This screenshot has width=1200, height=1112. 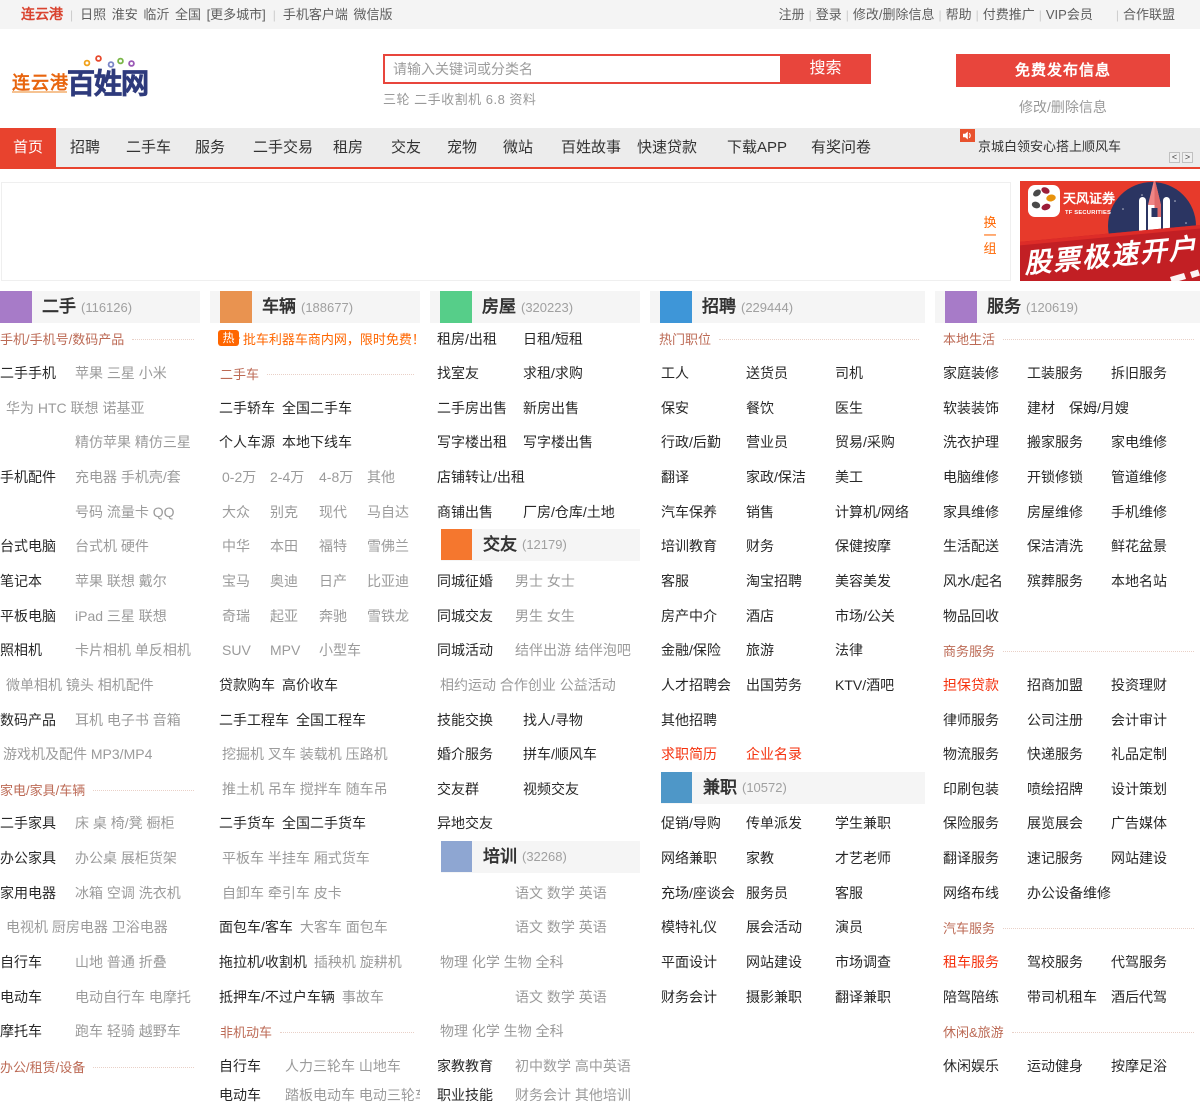 I want to click on svg-text: TF SECURITIES, so click(x=1088, y=213).